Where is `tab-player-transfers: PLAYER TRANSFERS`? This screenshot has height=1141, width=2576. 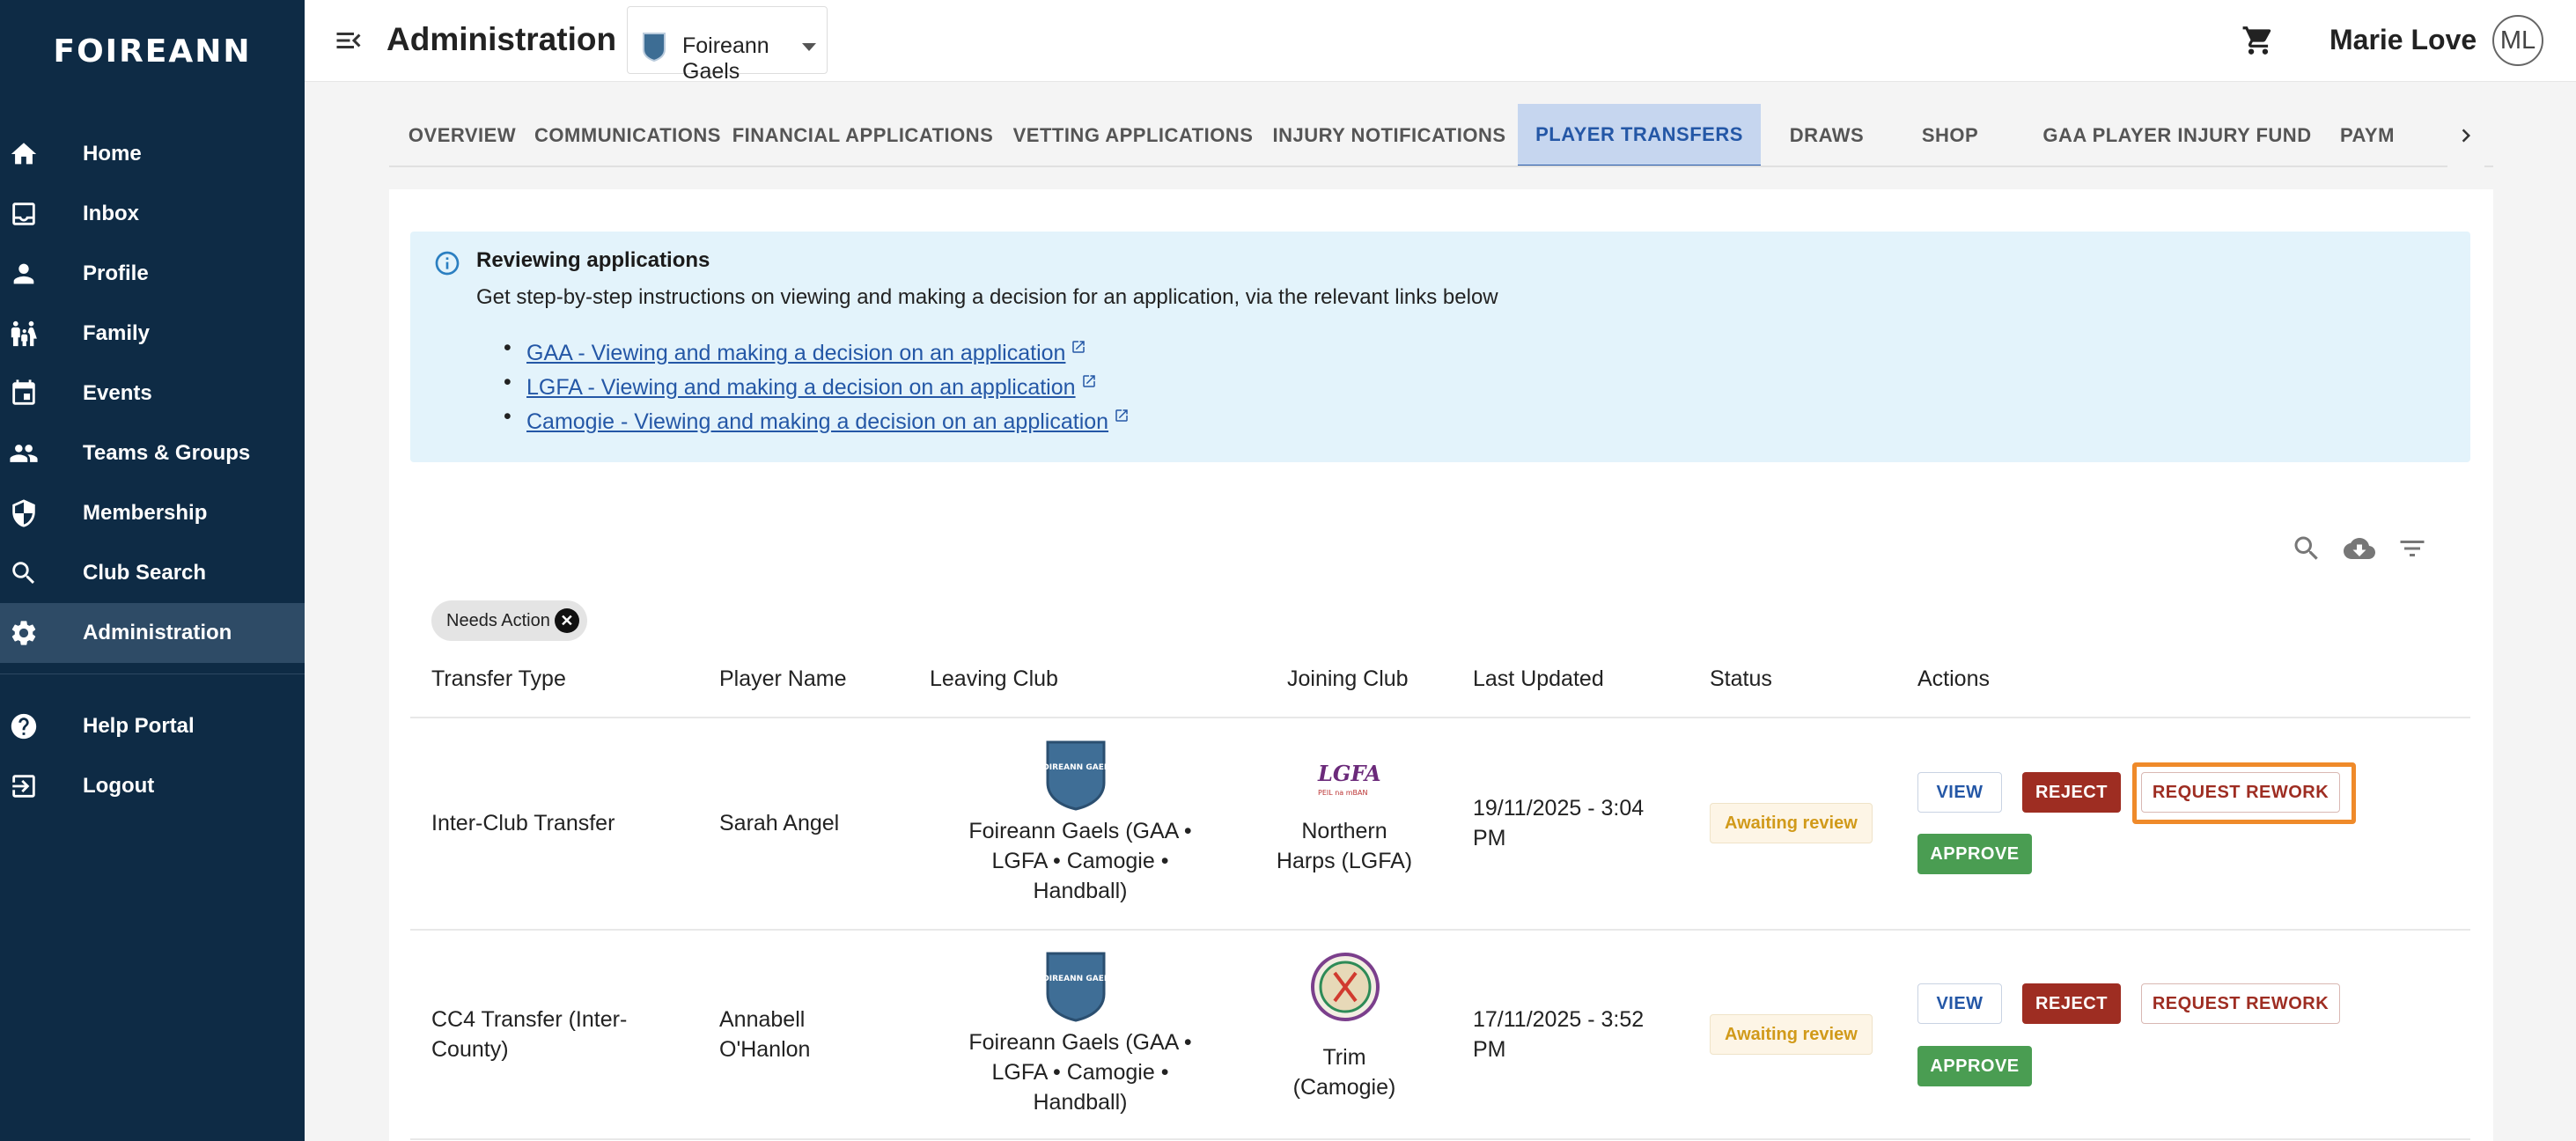 tab-player-transfers: PLAYER TRANSFERS is located at coordinates (1640, 135).